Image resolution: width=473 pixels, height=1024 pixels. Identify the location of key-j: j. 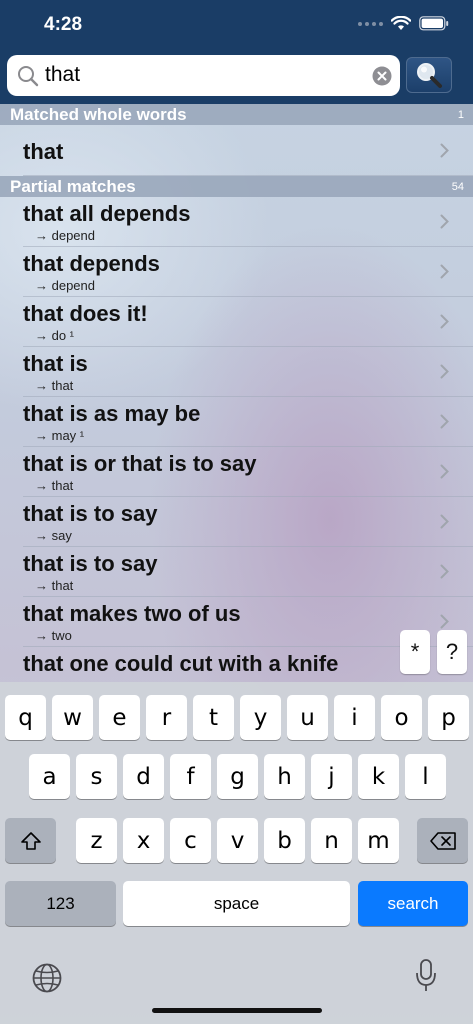
(331, 776).